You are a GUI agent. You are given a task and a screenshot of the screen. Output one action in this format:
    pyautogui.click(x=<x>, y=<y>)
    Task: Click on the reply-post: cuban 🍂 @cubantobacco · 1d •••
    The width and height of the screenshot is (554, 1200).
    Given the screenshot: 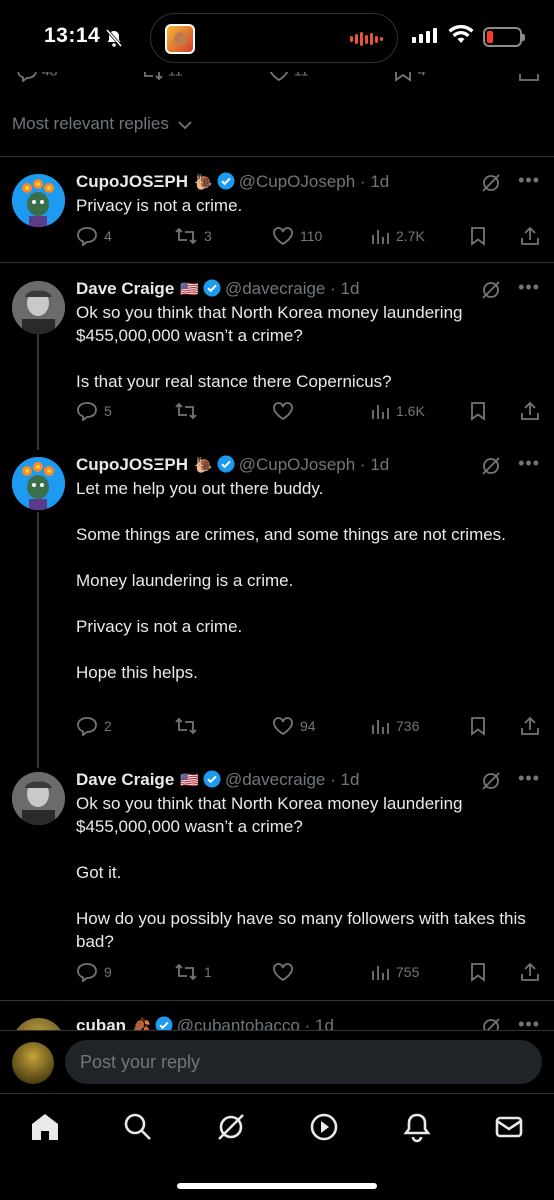 What is the action you would take?
    pyautogui.click(x=277, y=1022)
    